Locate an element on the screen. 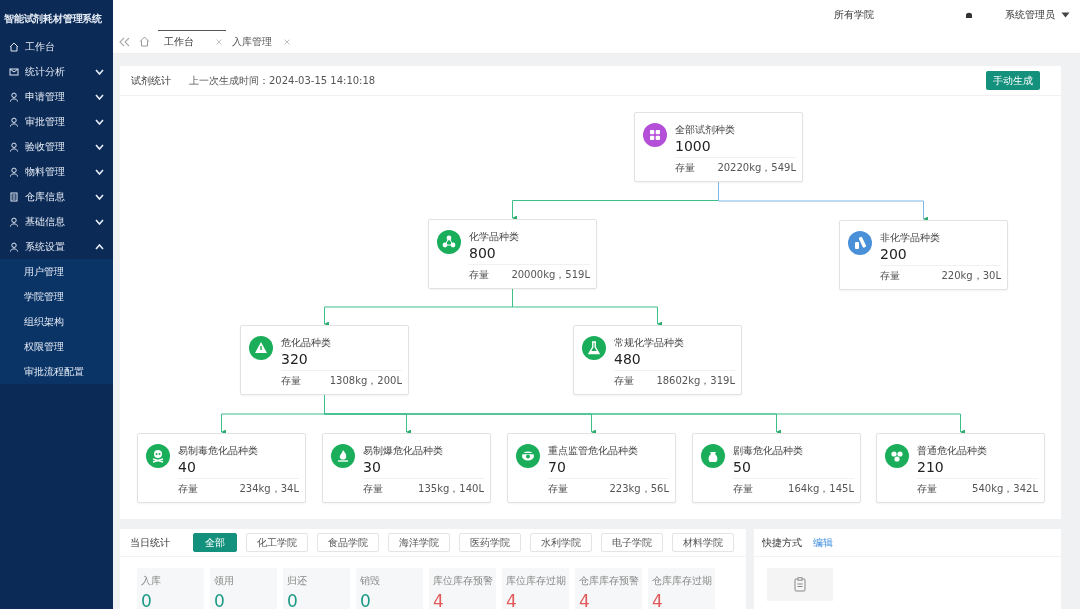  category-card: 危化品种类 320 存量 1308kg，200L is located at coordinates (324, 360).